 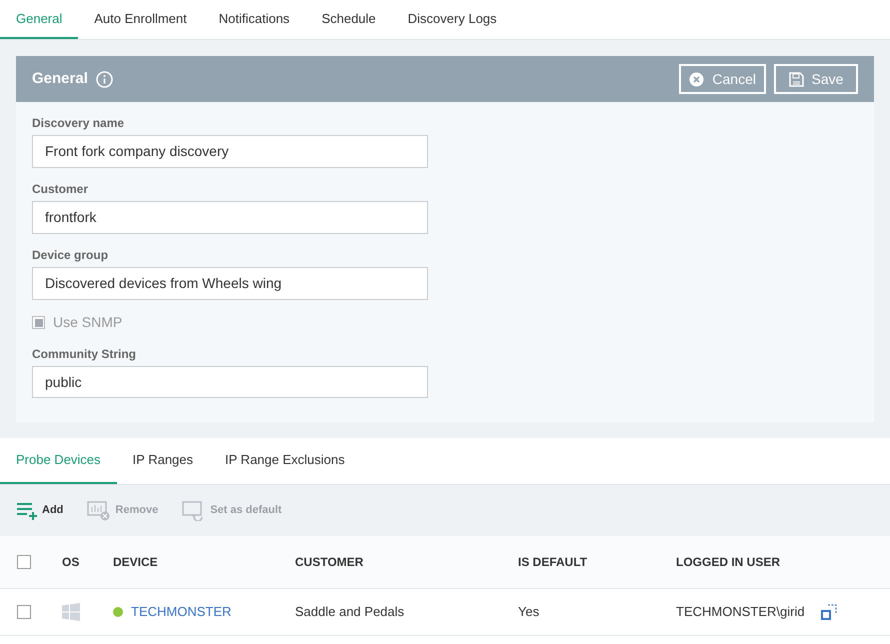 I want to click on close-icon, so click(x=696, y=79).